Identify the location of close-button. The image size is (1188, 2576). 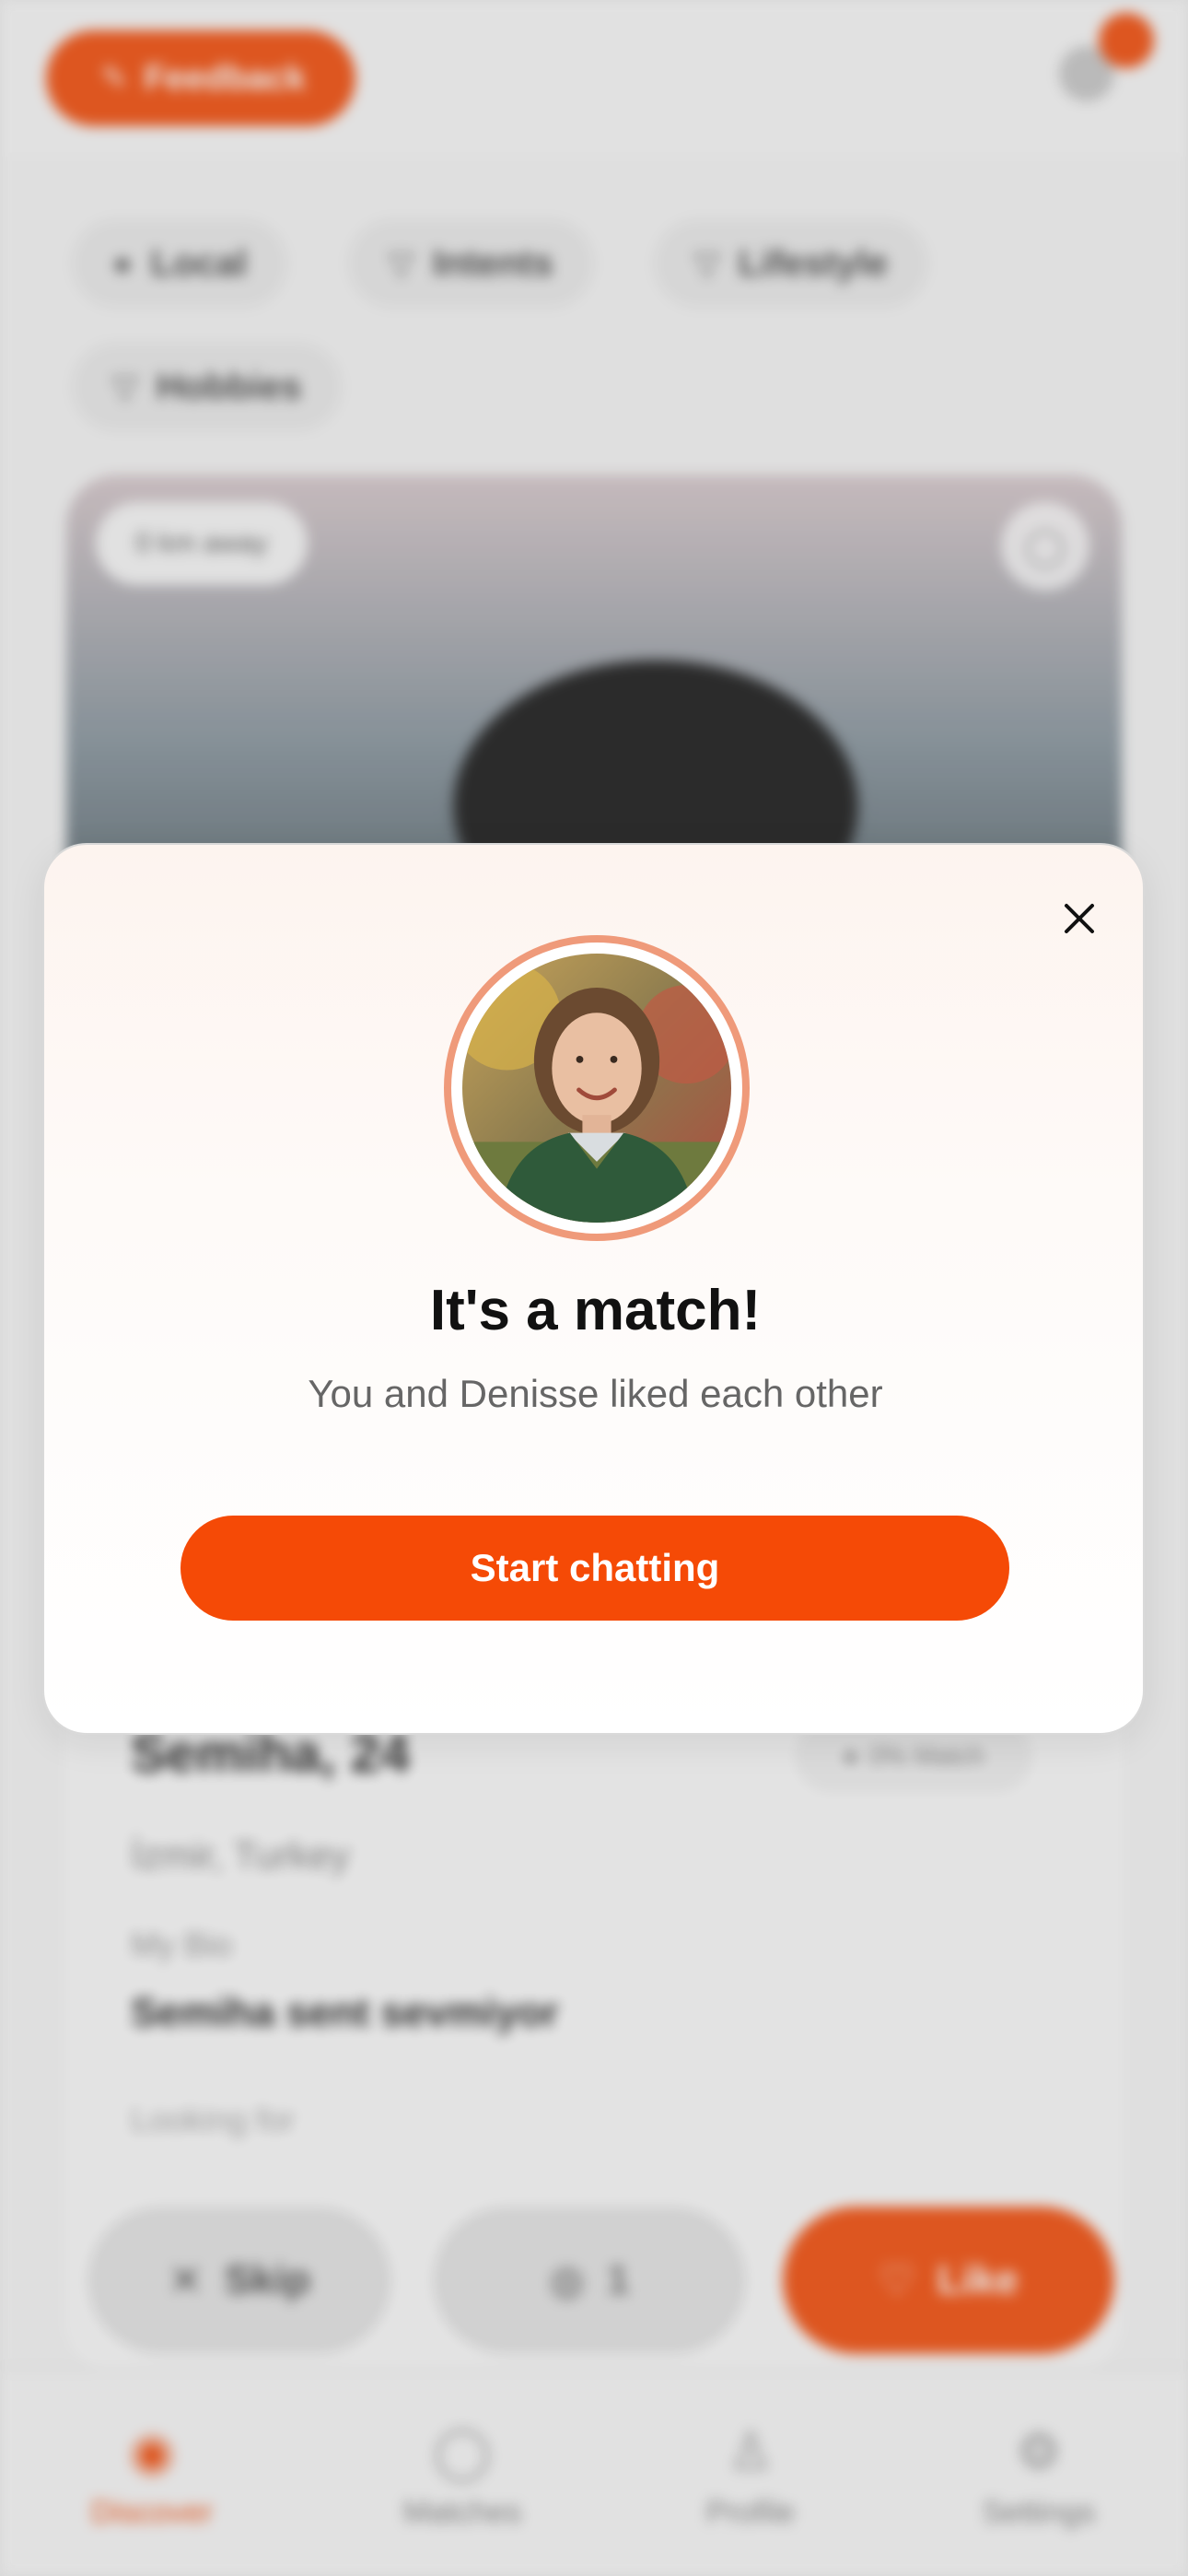
(1079, 918).